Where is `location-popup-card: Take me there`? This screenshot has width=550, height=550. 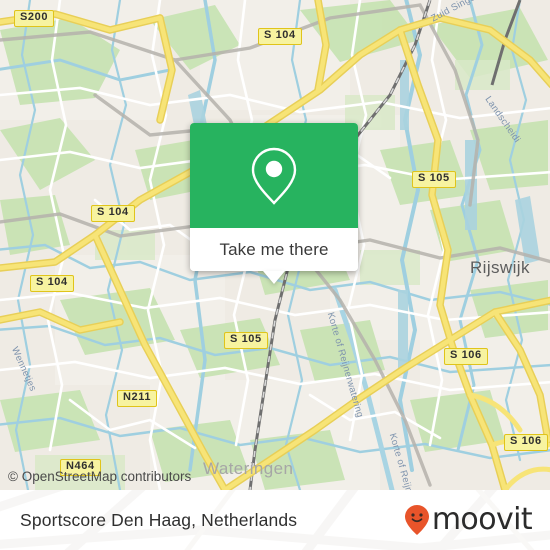
location-popup-card: Take me there is located at coordinates (274, 203).